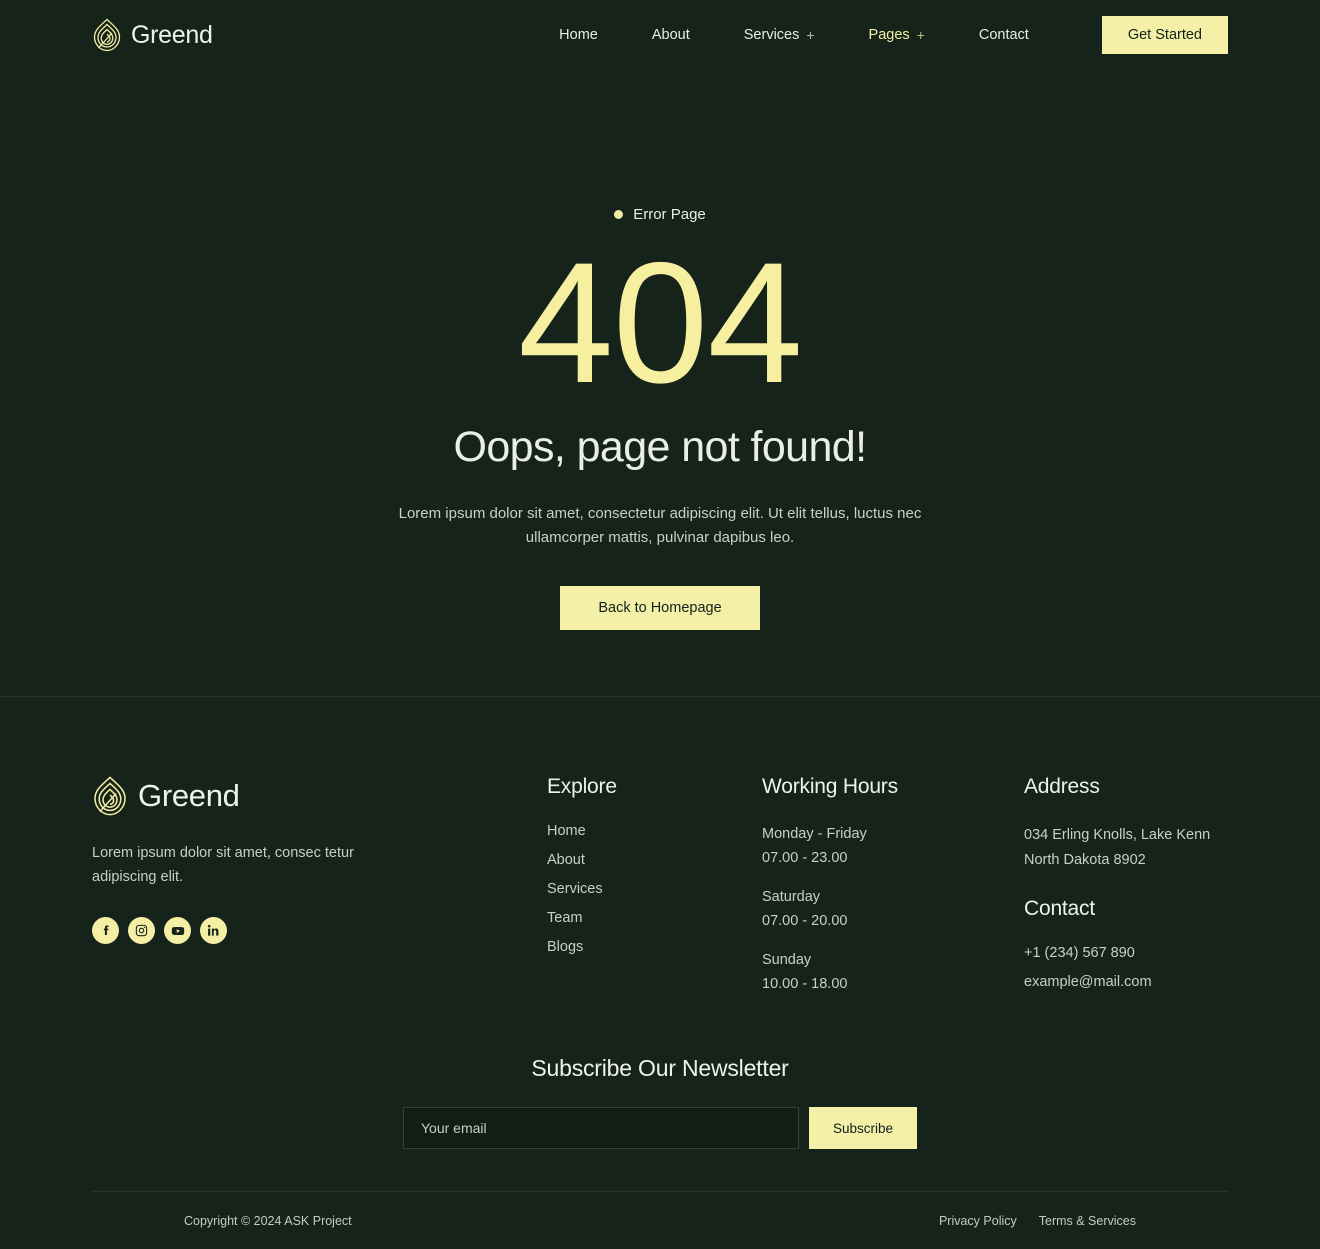 The height and width of the screenshot is (1249, 1320). I want to click on social-links, so click(319, 931).